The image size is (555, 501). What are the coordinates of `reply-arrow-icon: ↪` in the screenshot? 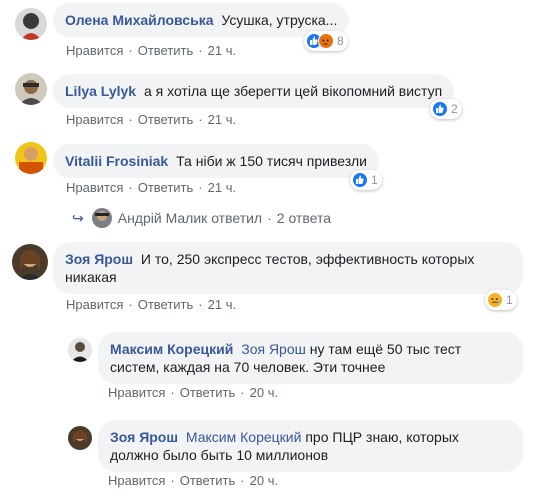 It's located at (78, 217).